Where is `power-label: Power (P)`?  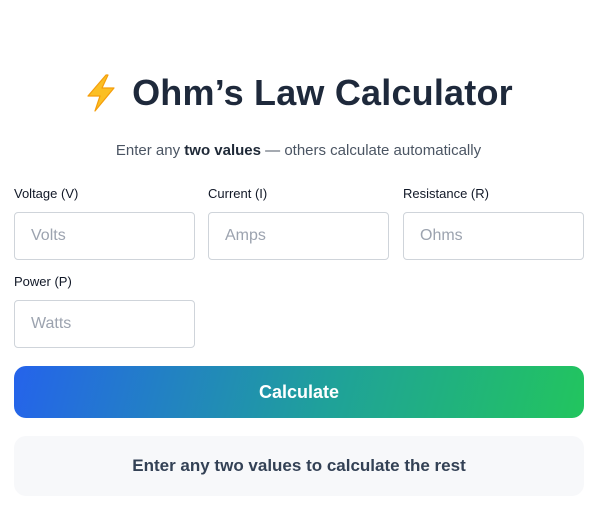
power-label: Power (P) is located at coordinates (43, 281).